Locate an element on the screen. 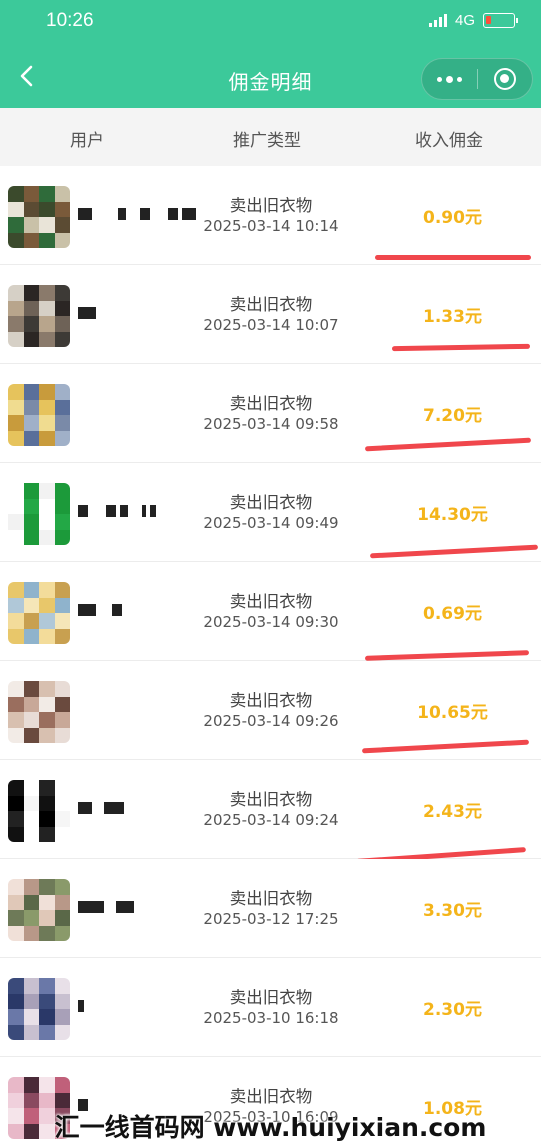 The image size is (541, 1143). miniprogram-capsule is located at coordinates (477, 79).